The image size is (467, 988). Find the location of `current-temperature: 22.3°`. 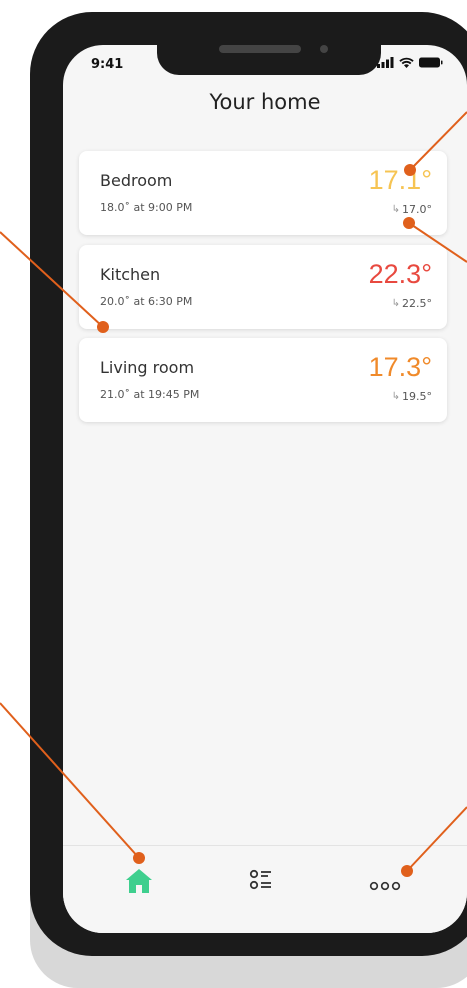

current-temperature: 22.3° is located at coordinates (400, 274).